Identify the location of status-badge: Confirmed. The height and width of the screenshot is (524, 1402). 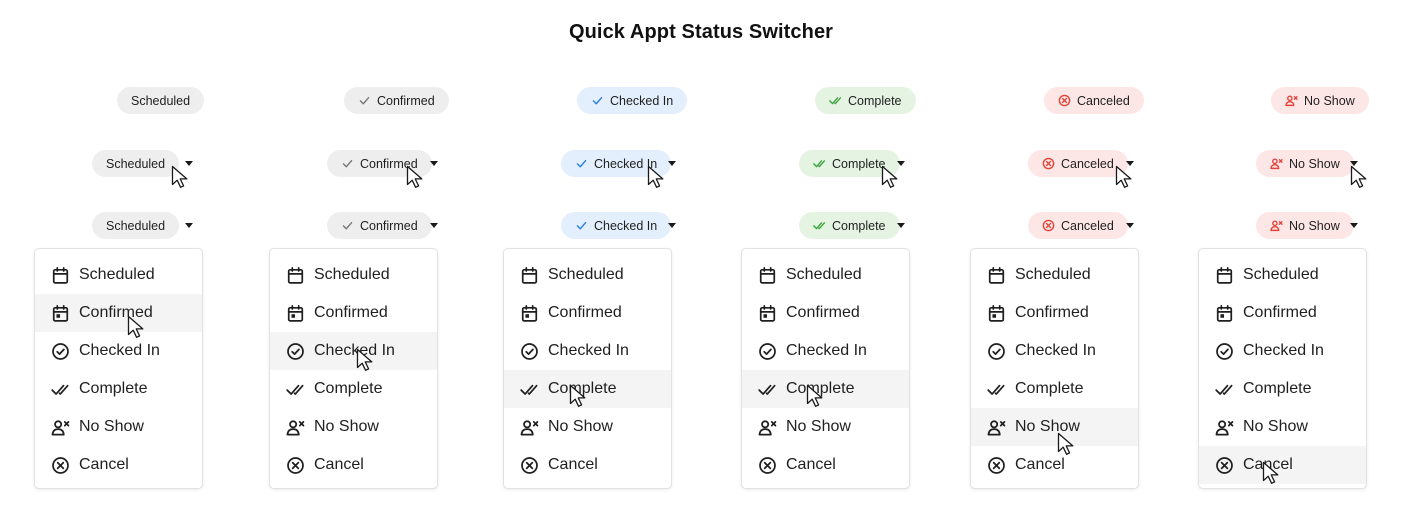
(396, 100).